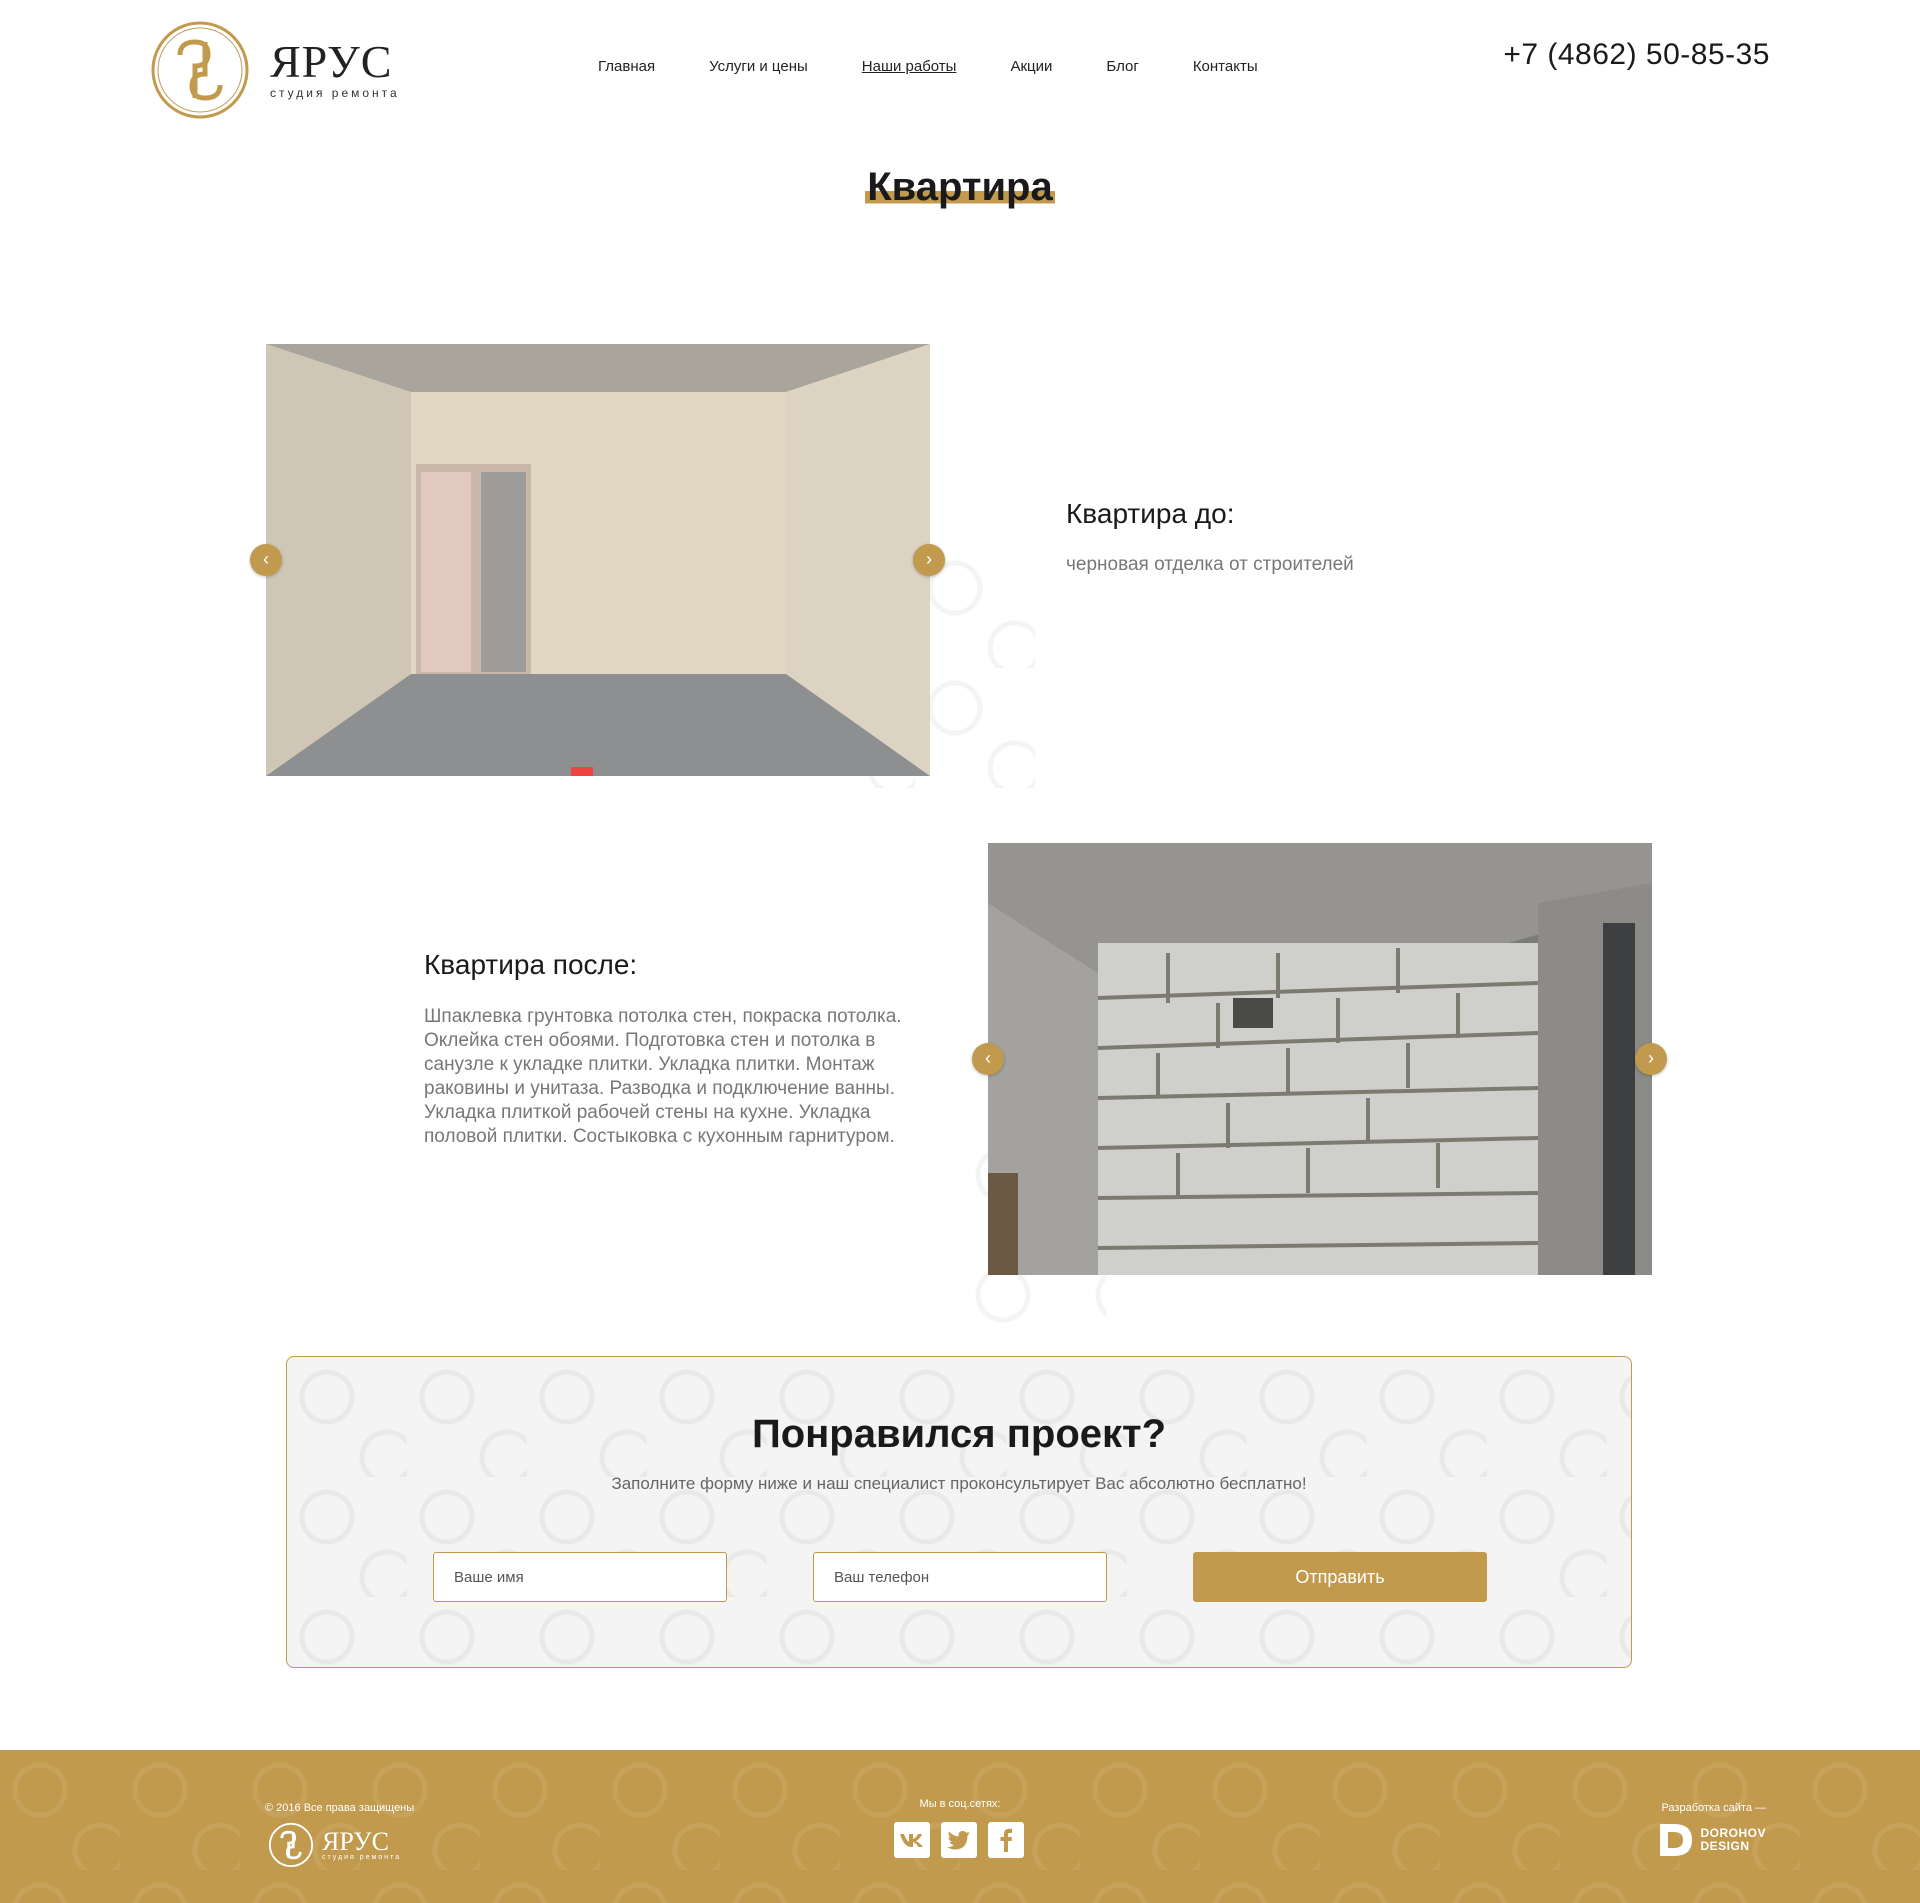 This screenshot has height=1903, width=1920. I want to click on dorohov-design-icon, so click(1676, 1840).